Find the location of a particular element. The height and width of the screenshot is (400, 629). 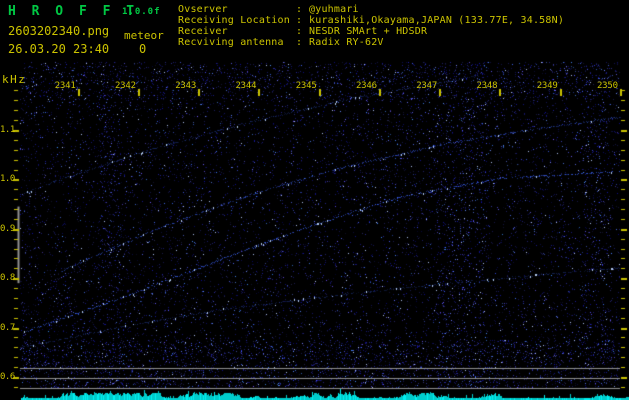

app-title: H R O F F T is located at coordinates (73, 11).